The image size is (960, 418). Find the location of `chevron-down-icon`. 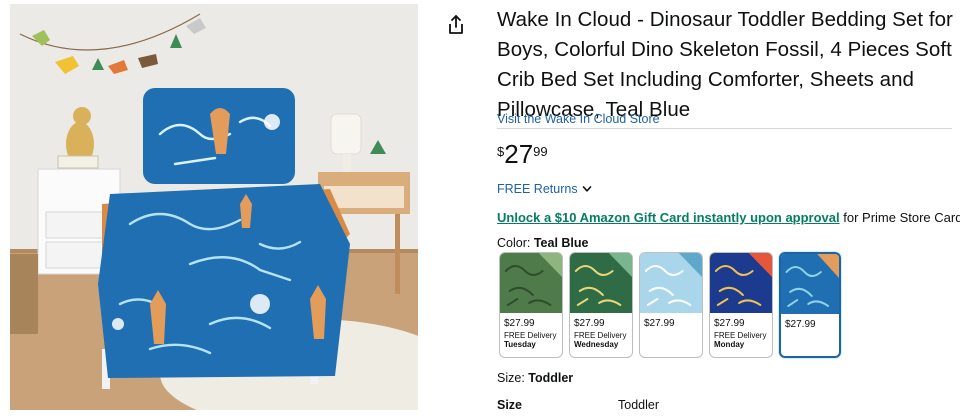

chevron-down-icon is located at coordinates (586, 189).